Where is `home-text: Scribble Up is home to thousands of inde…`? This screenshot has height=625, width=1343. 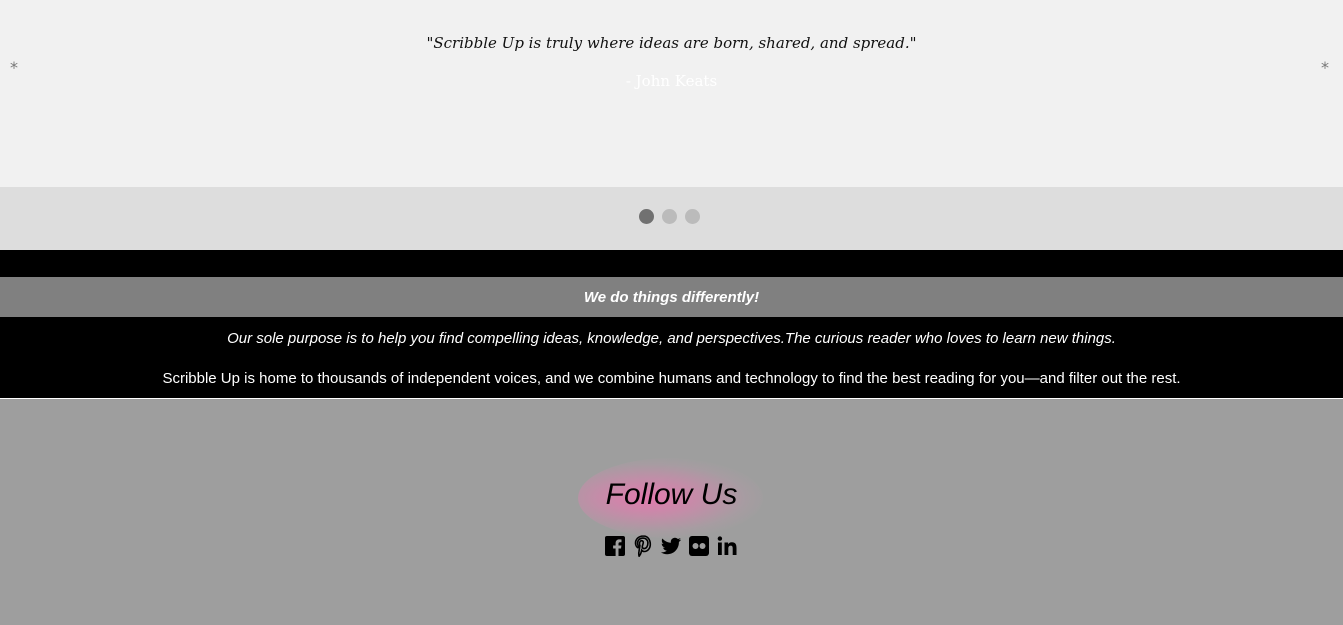 home-text: Scribble Up is home to thousands of inde… is located at coordinates (671, 378).